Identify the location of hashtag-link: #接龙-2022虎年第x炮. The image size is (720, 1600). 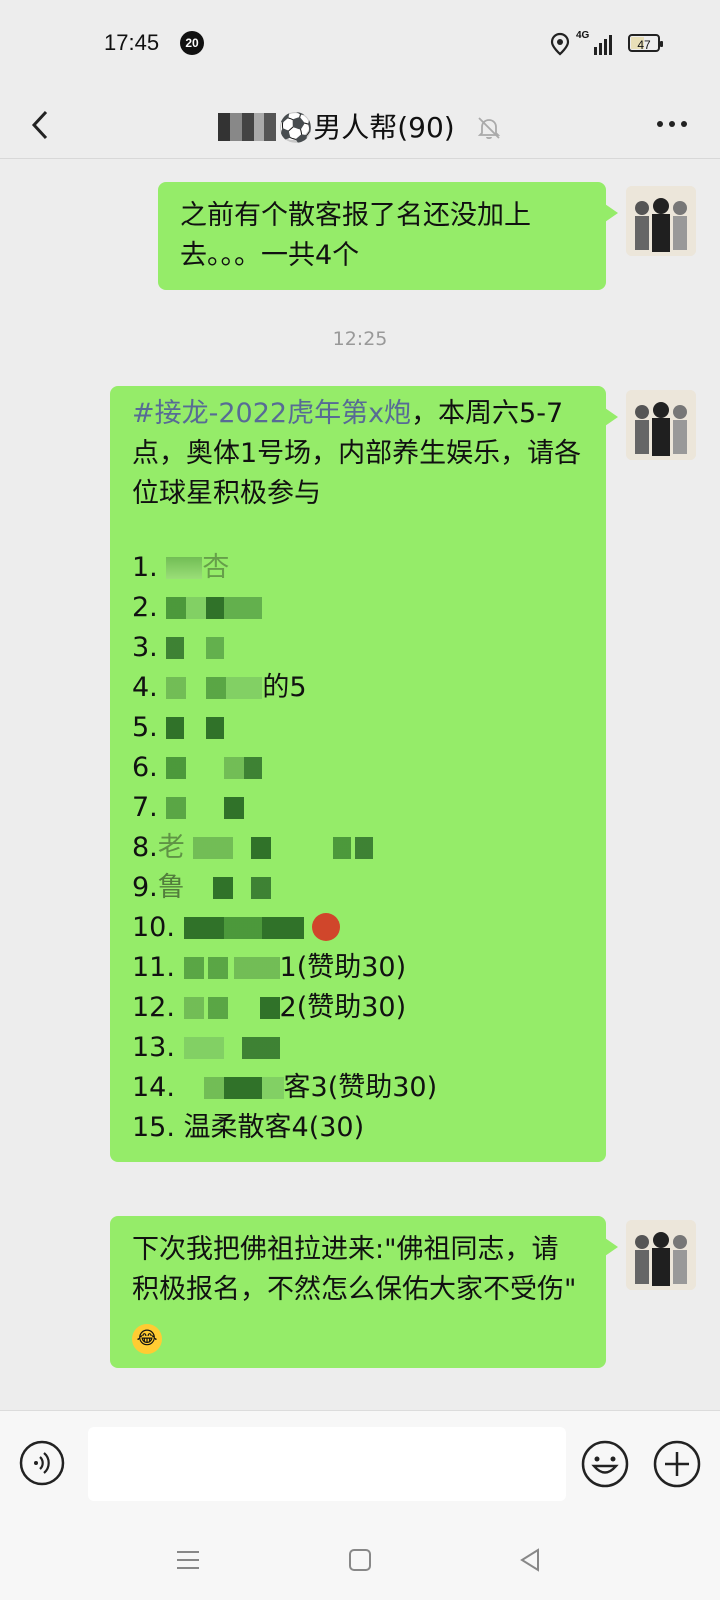
(271, 413).